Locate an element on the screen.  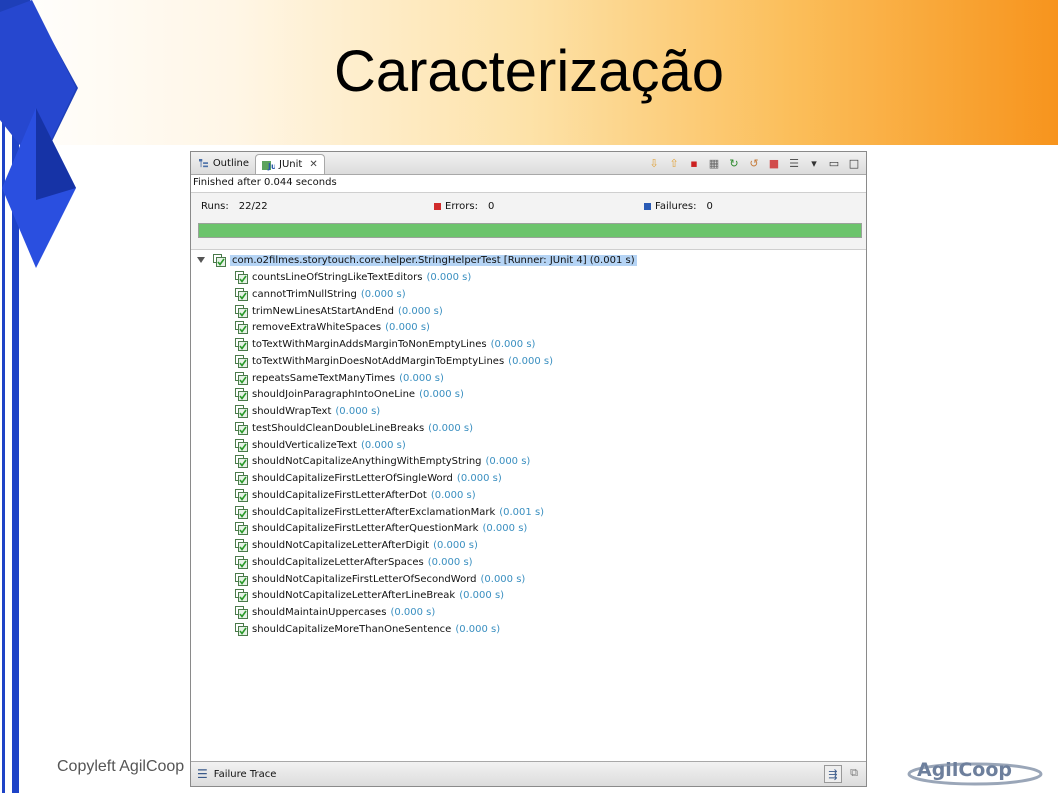
failures-value: 0 is located at coordinates (709, 206).